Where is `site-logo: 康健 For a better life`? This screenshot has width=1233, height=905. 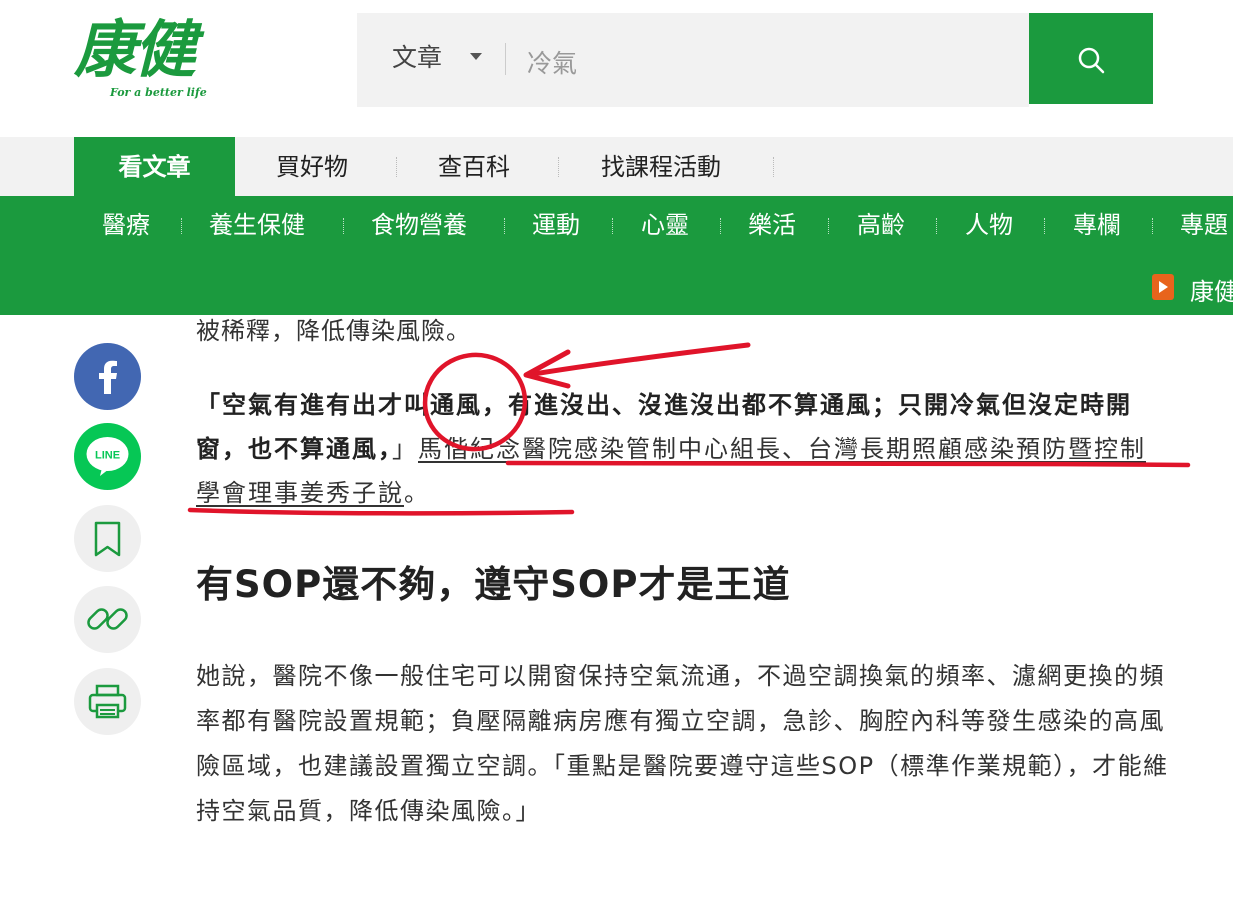
site-logo: 康健 For a better life is located at coordinates (149, 57).